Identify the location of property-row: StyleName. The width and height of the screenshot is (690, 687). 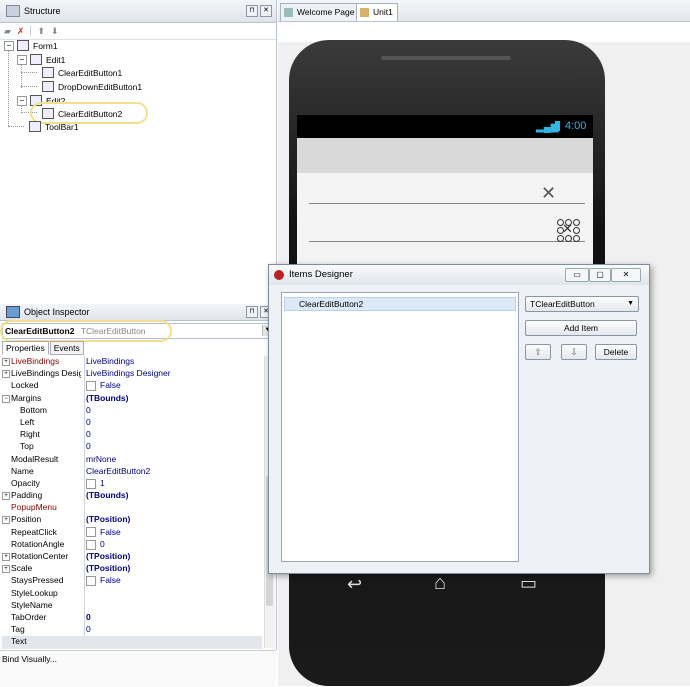
(132, 606).